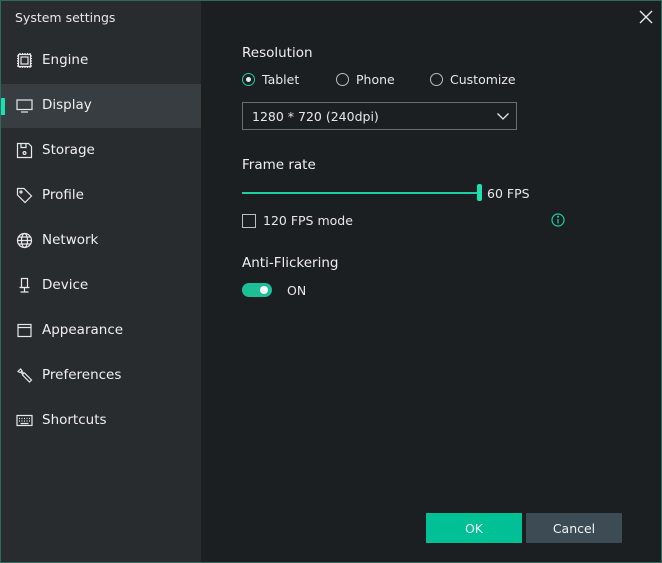 The height and width of the screenshot is (563, 662). I want to click on slider-thumb, so click(479, 192).